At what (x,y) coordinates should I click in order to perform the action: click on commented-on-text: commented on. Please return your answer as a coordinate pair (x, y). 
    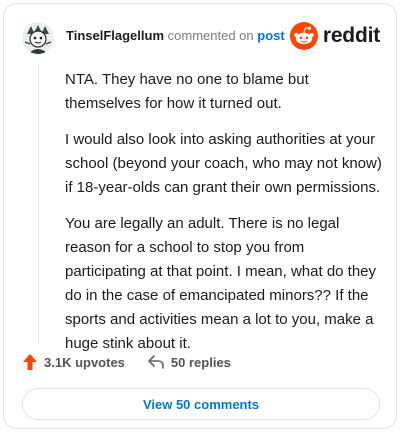
    Looking at the image, I should click on (210, 35).